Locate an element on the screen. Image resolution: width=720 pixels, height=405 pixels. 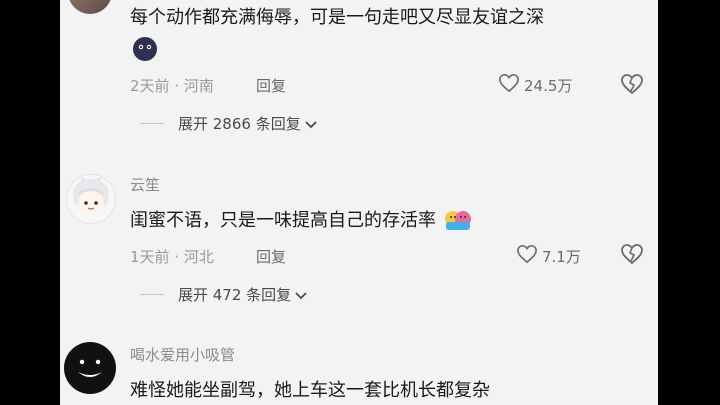
like-button: 24.5万 is located at coordinates (535, 85).